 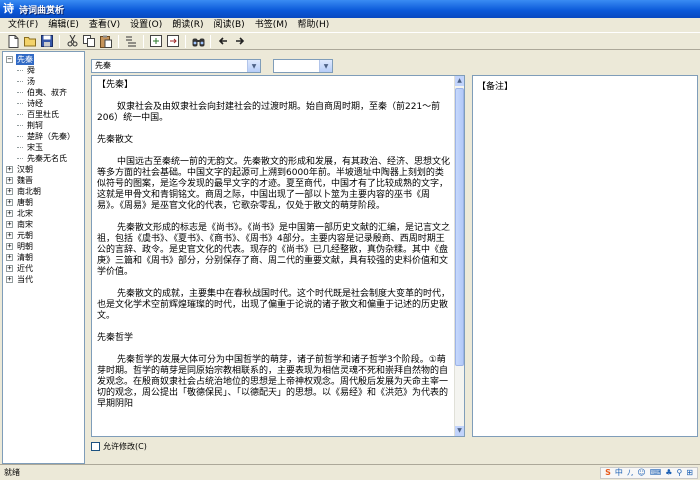 What do you see at coordinates (459, 227) in the screenshot?
I see `scroll-thumb` at bounding box center [459, 227].